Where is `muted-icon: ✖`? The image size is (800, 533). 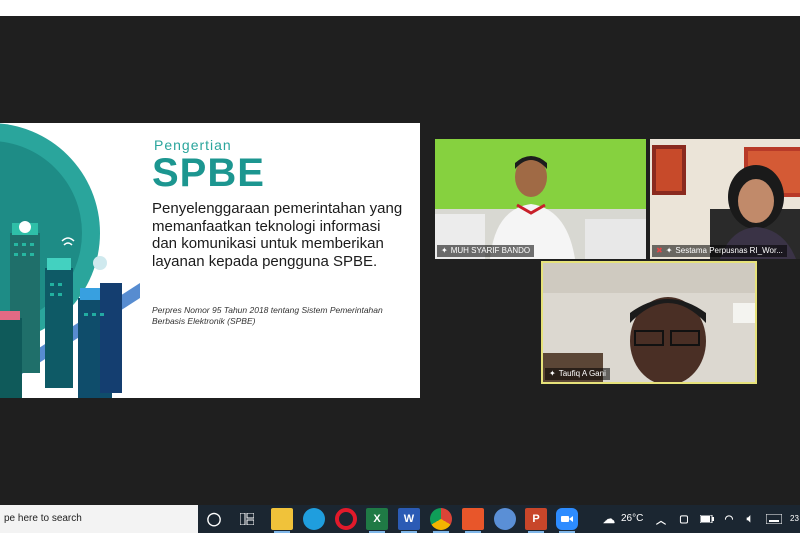 muted-icon: ✖ is located at coordinates (659, 250).